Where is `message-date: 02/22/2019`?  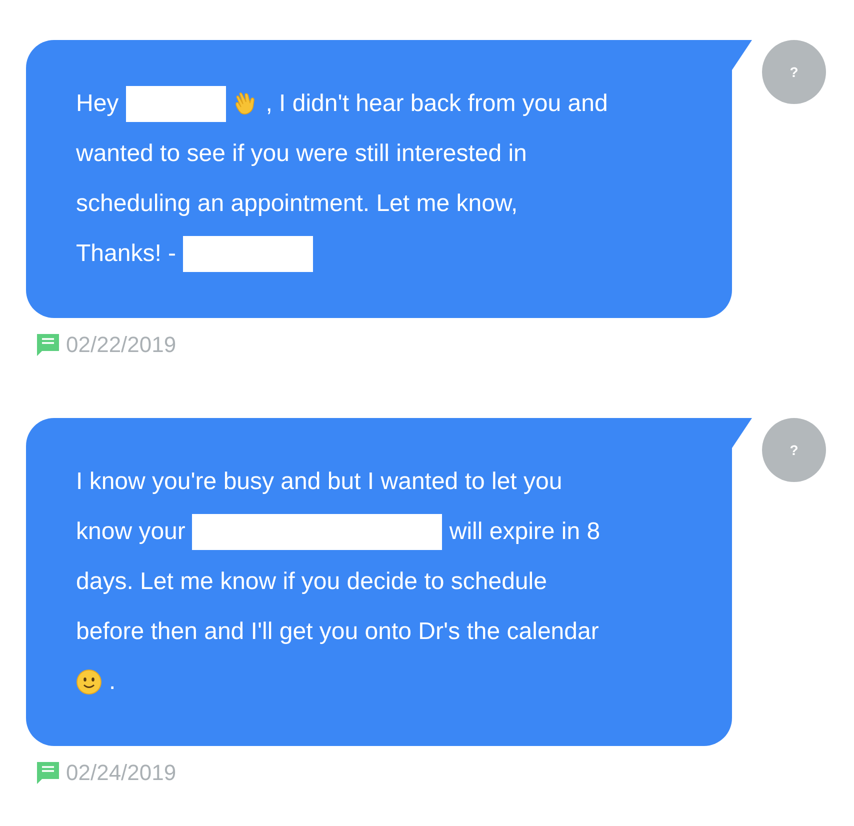 message-date: 02/22/2019 is located at coordinates (121, 345).